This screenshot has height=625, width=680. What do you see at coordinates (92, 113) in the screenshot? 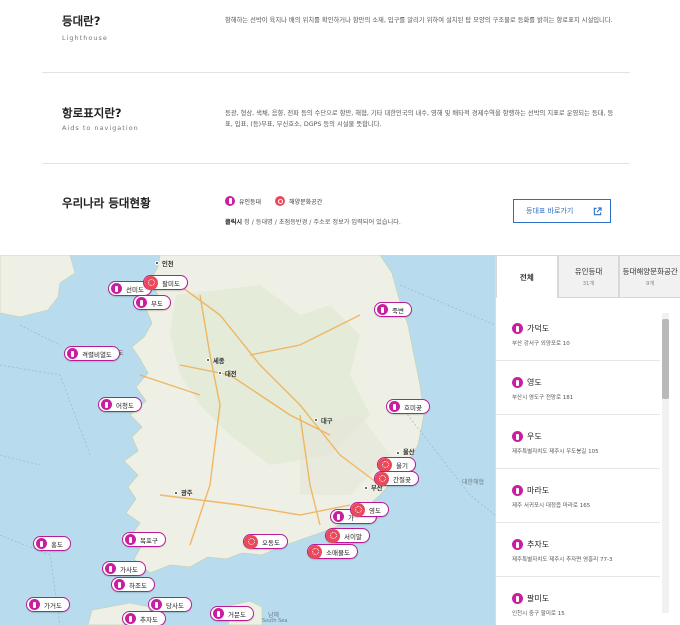
I see `aids-title: 항로표지란?` at bounding box center [92, 113].